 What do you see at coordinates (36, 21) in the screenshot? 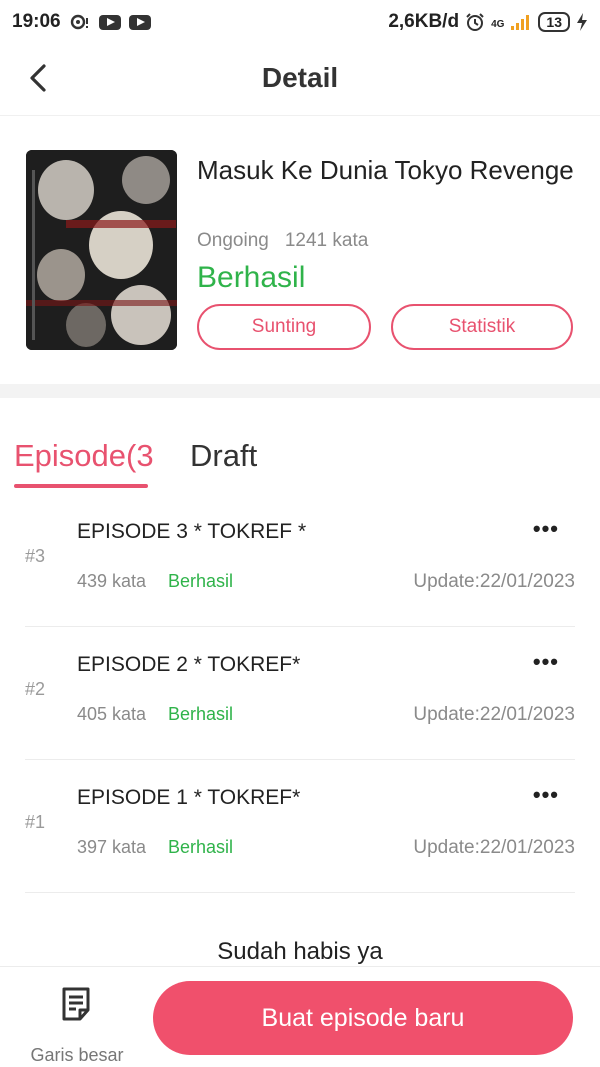
I see `status-time: 19:06` at bounding box center [36, 21].